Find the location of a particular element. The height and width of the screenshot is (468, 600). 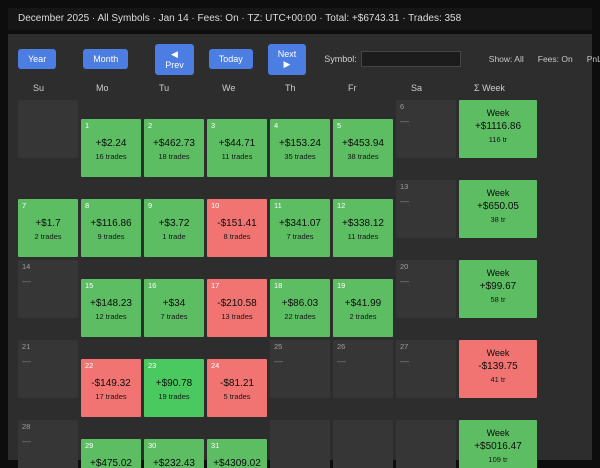

day-number: 27 is located at coordinates (404, 346).